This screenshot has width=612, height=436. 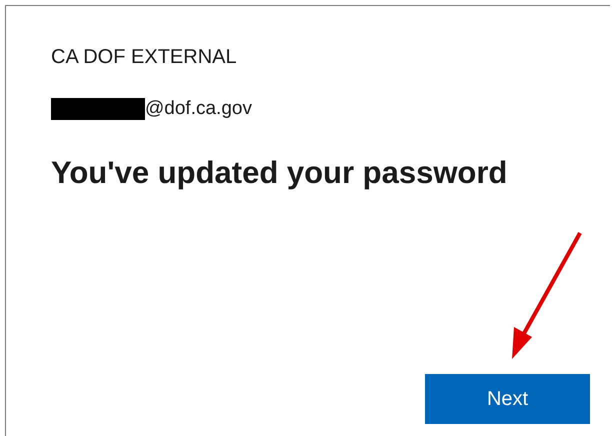 What do you see at coordinates (279, 173) in the screenshot?
I see `page-heading: You've updated your password` at bounding box center [279, 173].